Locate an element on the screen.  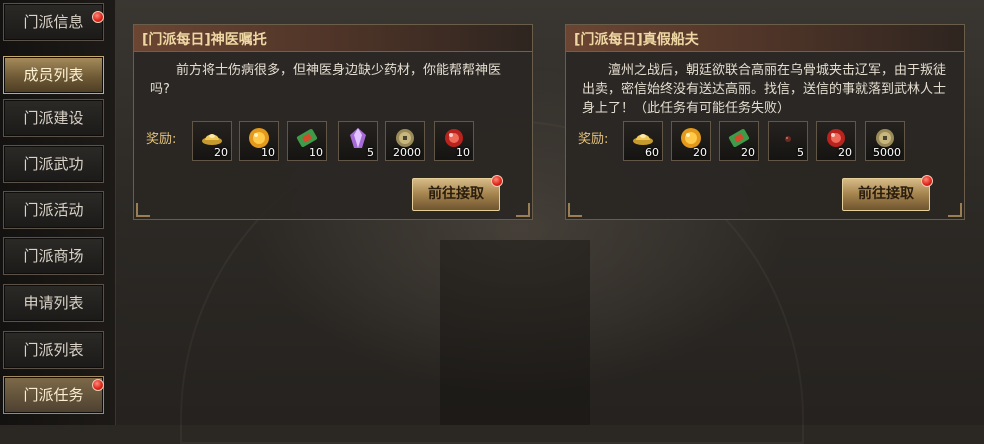
reward-slot-scroll-ticket: 10 is located at coordinates (307, 141).